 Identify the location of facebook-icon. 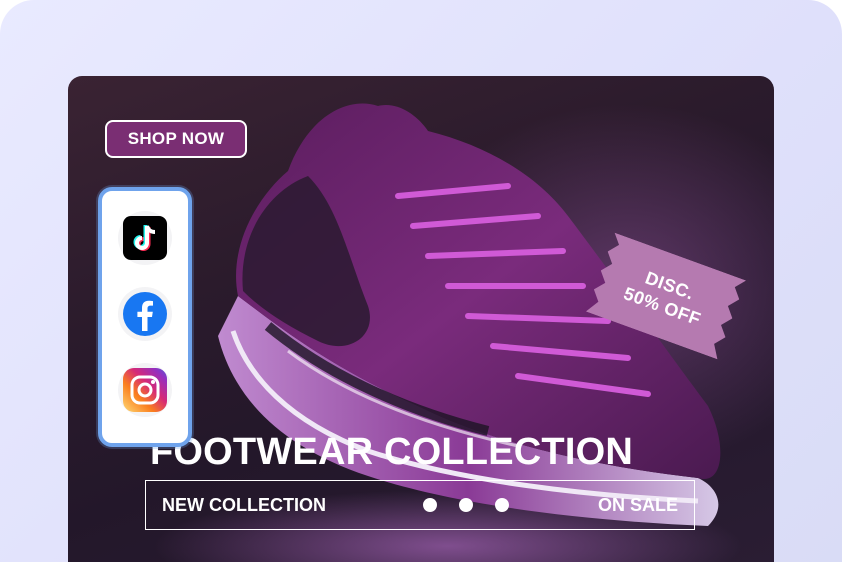
(145, 314).